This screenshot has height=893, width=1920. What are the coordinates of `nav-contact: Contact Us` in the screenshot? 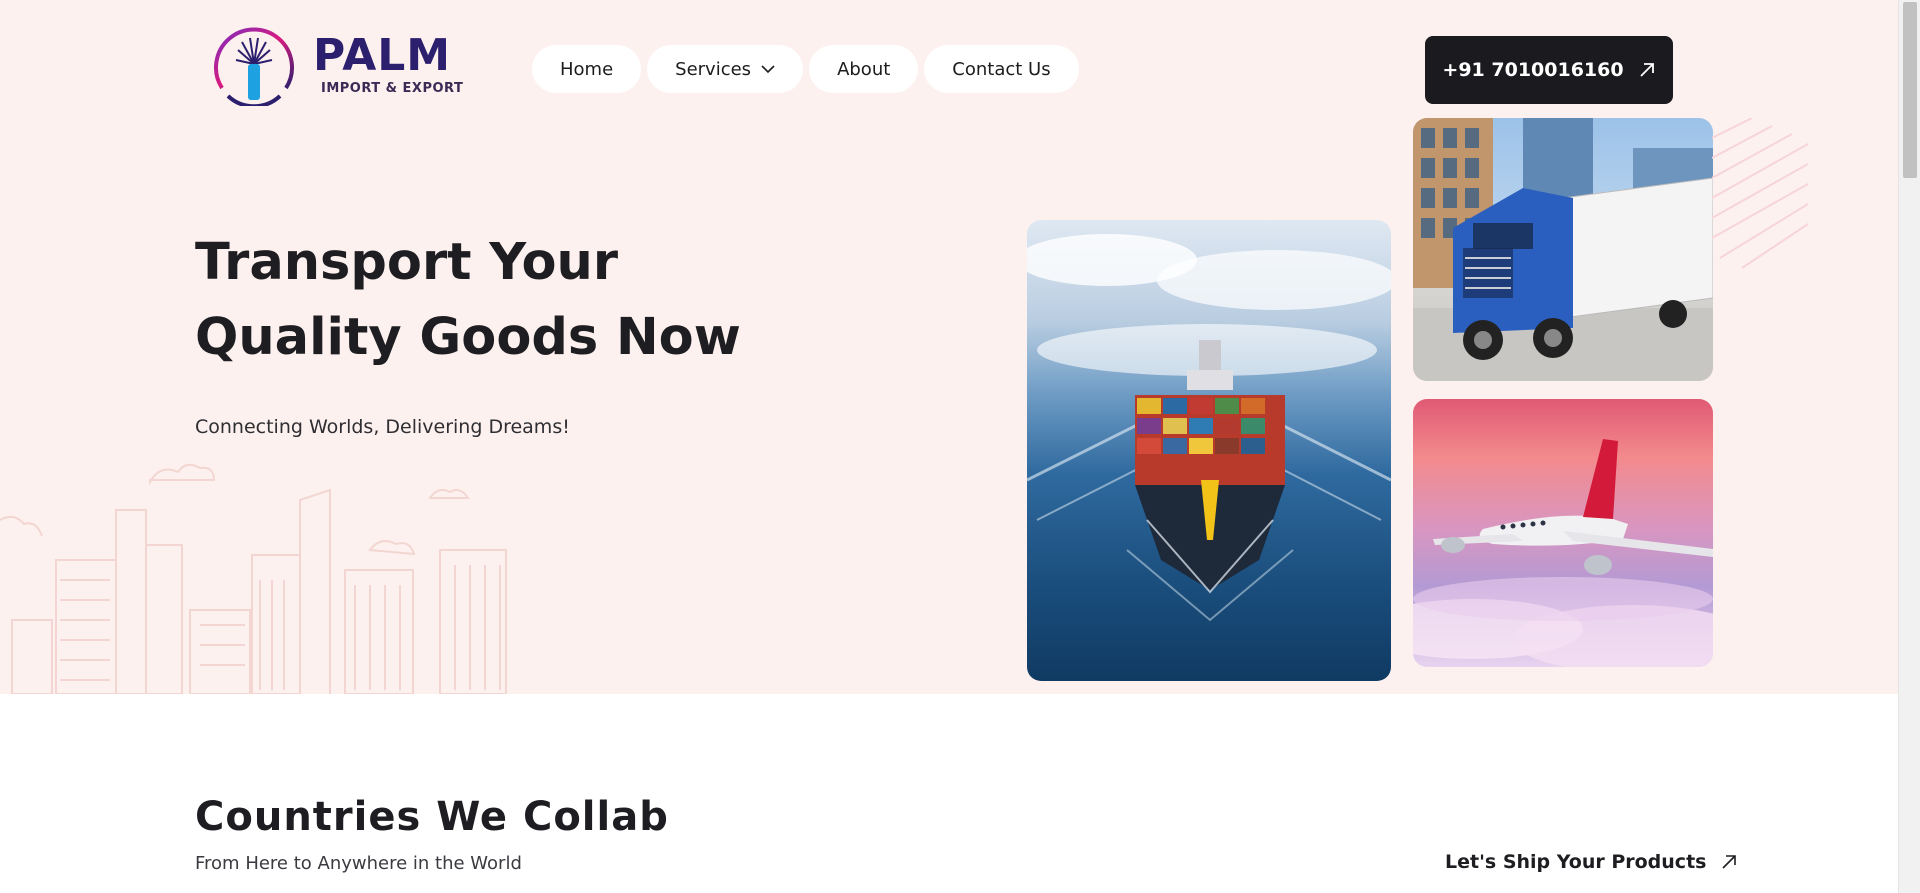 It's located at (1001, 69).